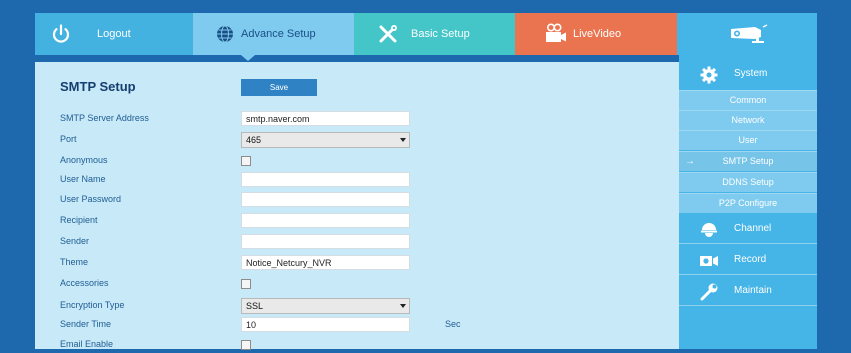 This screenshot has width=851, height=353. I want to click on port-value: 465, so click(254, 140).